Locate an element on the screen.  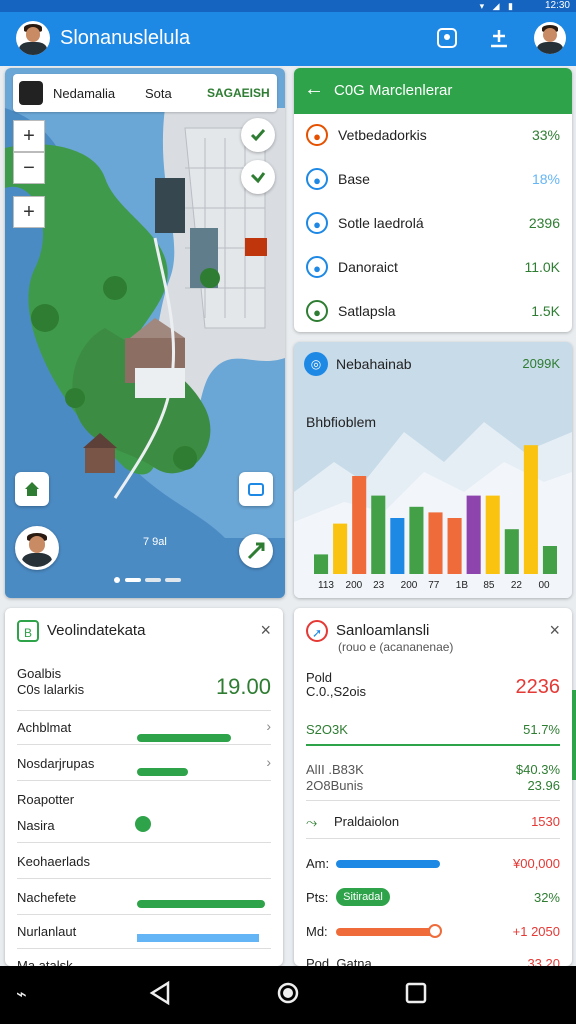
row-label: Keohaerlads is located at coordinates (53, 861).